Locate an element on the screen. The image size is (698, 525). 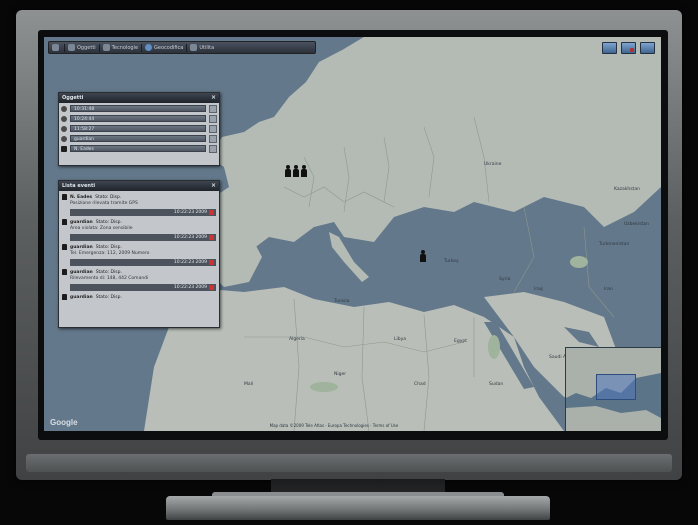
toolbar-item-people is located at coordinates (56, 47).